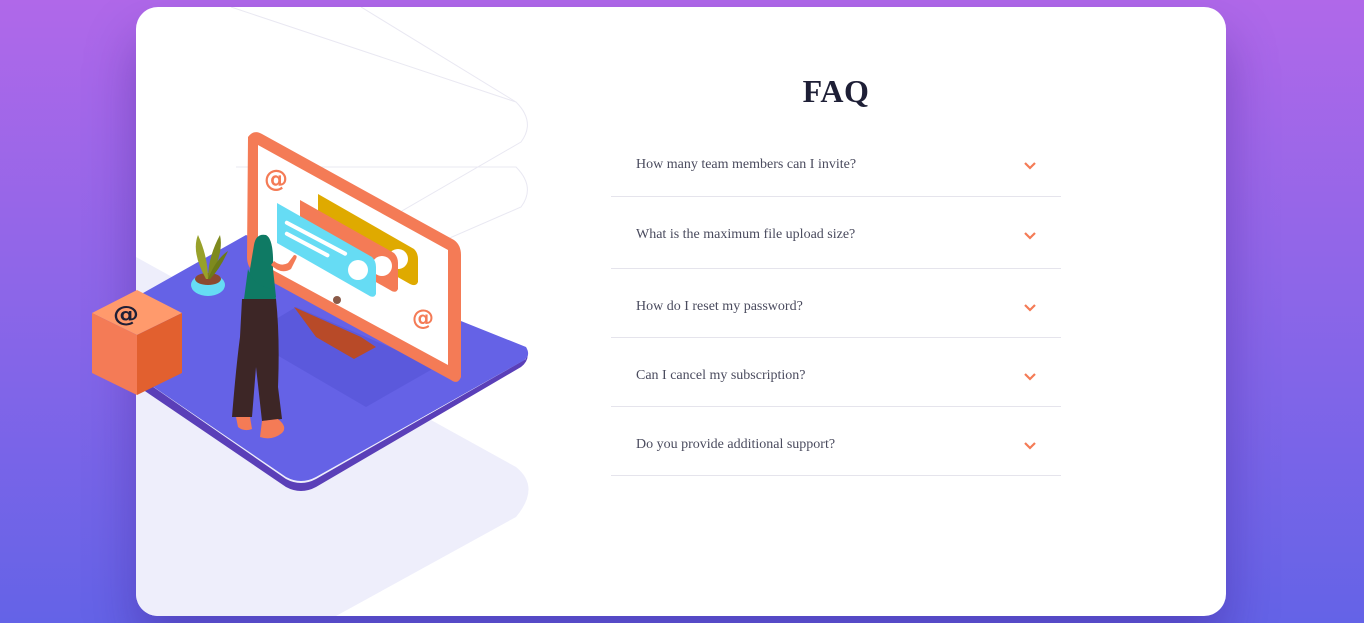 This screenshot has width=1364, height=623. Describe the element at coordinates (137, 342) in the screenshot. I see `at-cube-illustration: @` at that location.